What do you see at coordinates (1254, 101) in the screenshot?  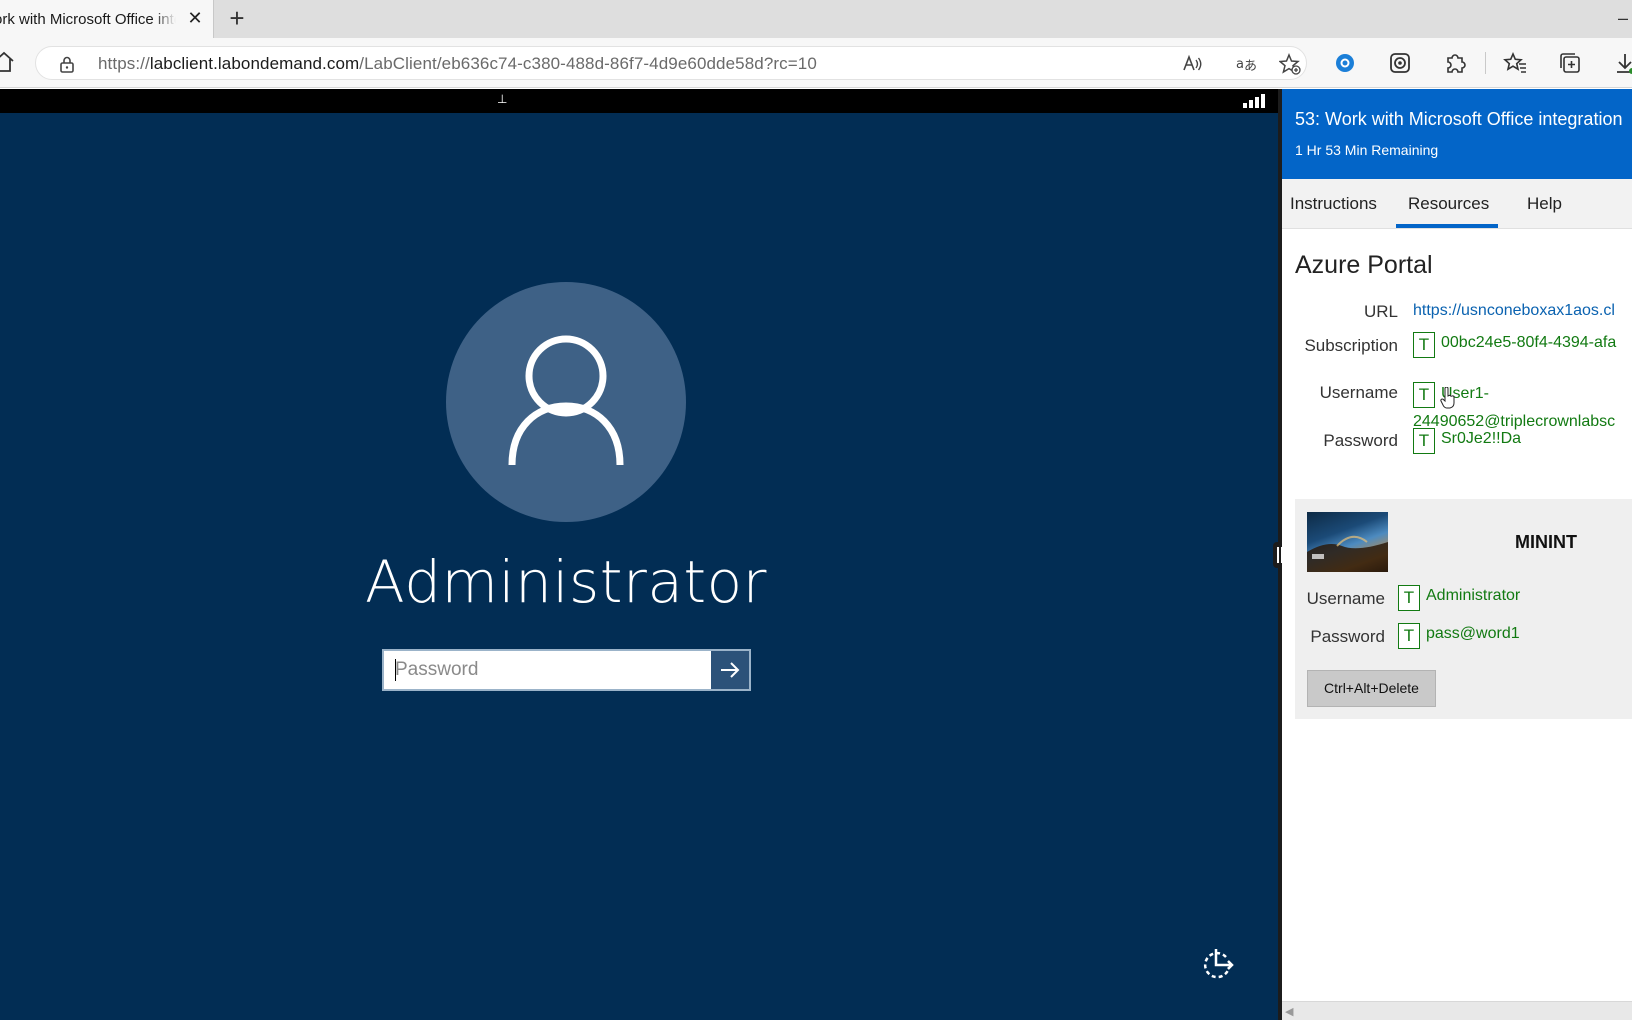 I see `connection-signal-icon` at bounding box center [1254, 101].